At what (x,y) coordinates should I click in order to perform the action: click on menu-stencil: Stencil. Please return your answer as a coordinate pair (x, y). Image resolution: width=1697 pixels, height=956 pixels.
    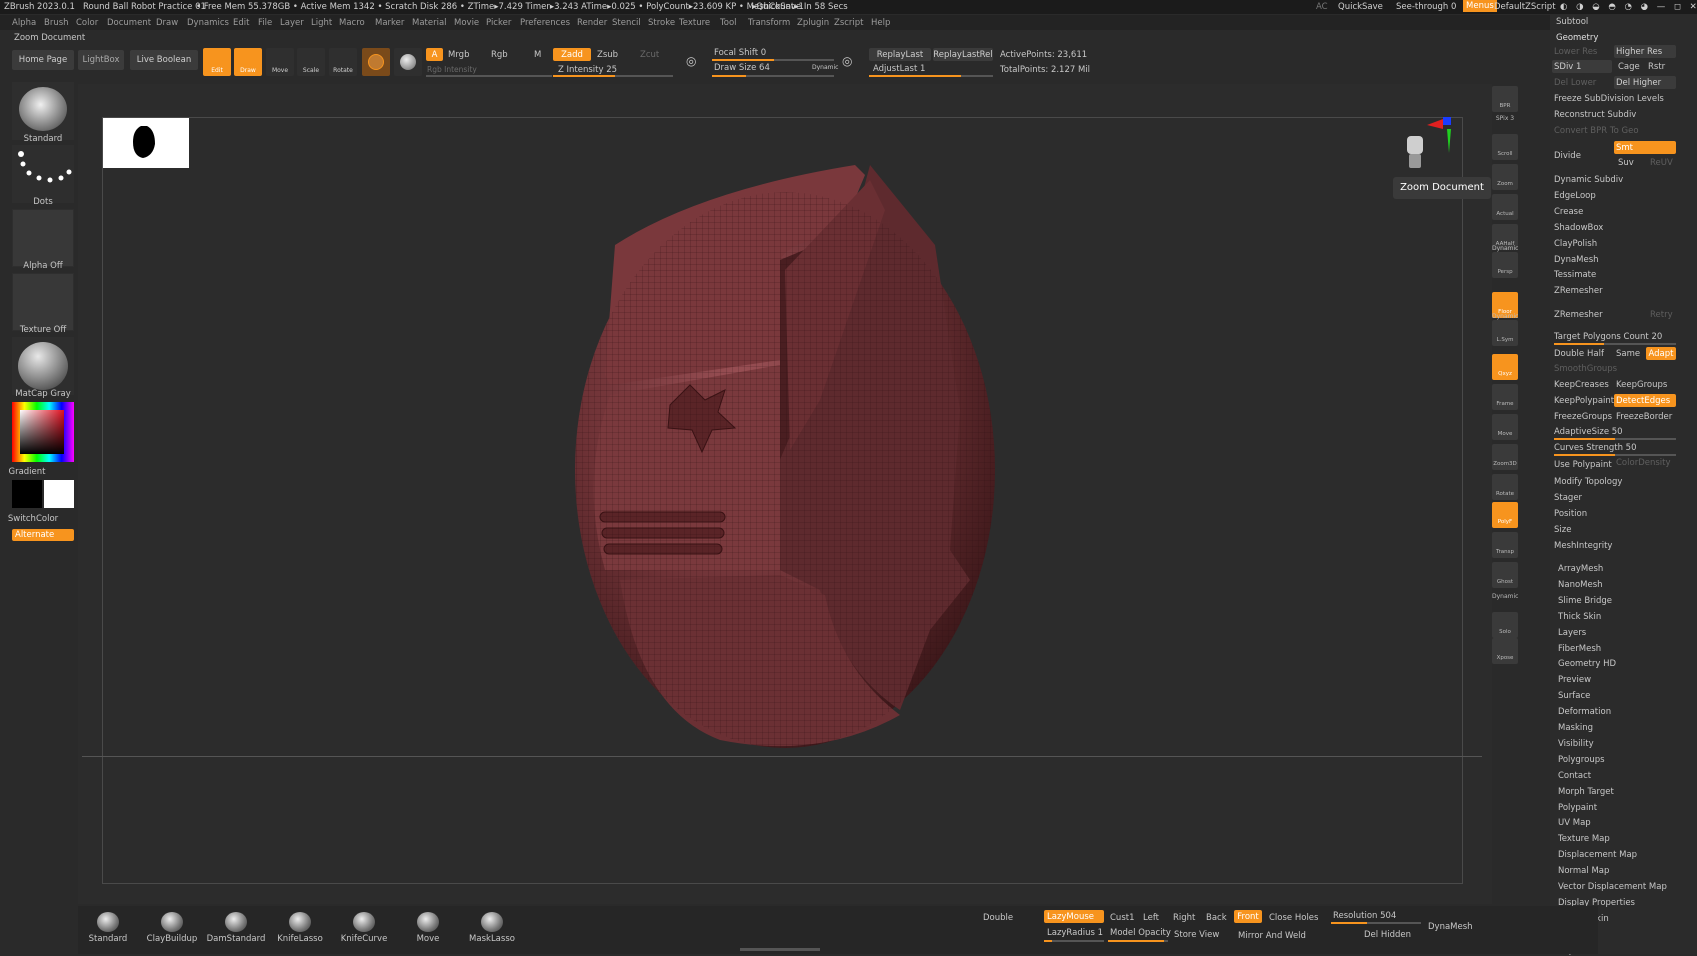
    Looking at the image, I should click on (626, 23).